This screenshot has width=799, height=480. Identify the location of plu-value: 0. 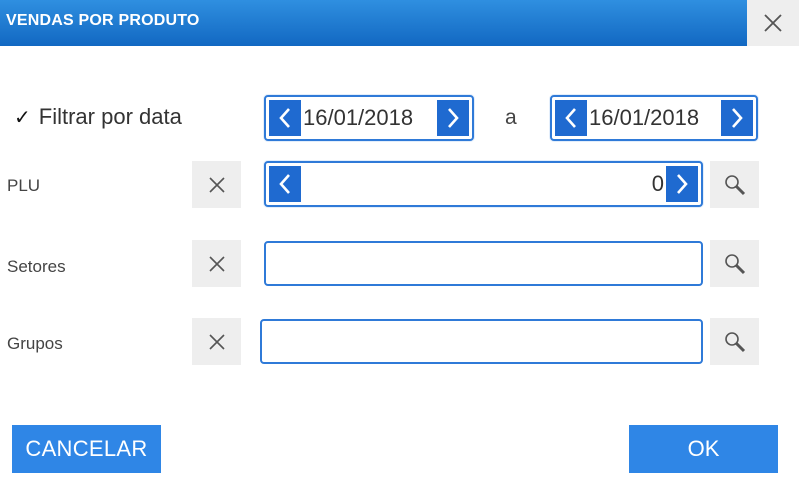
(657, 183).